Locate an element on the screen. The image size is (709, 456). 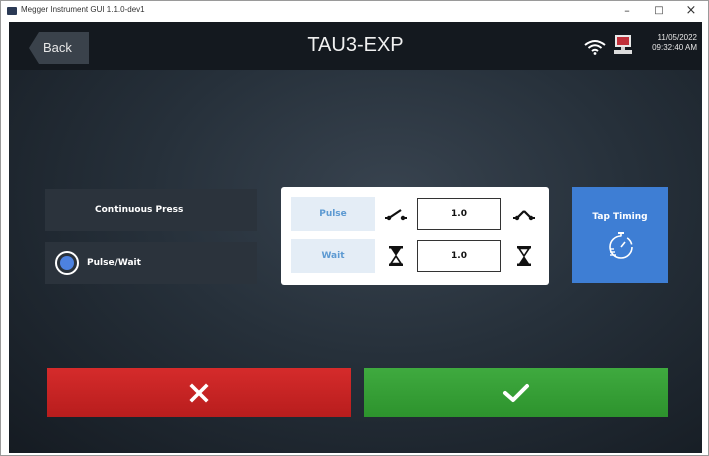
switch-open-icon is located at coordinates (396, 215).